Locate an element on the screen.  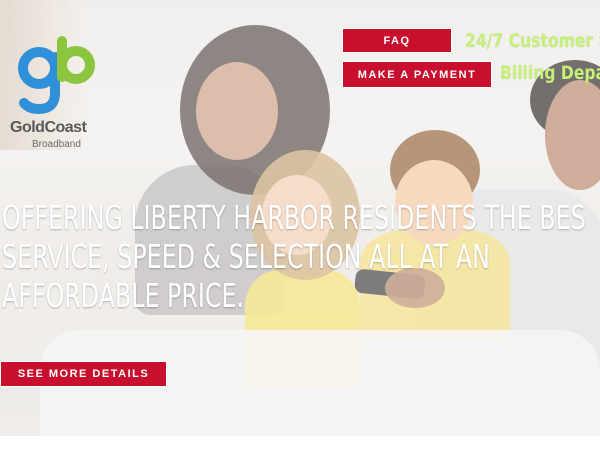
see-more-details-button: SEE MORE DETAILS is located at coordinates (83, 374).